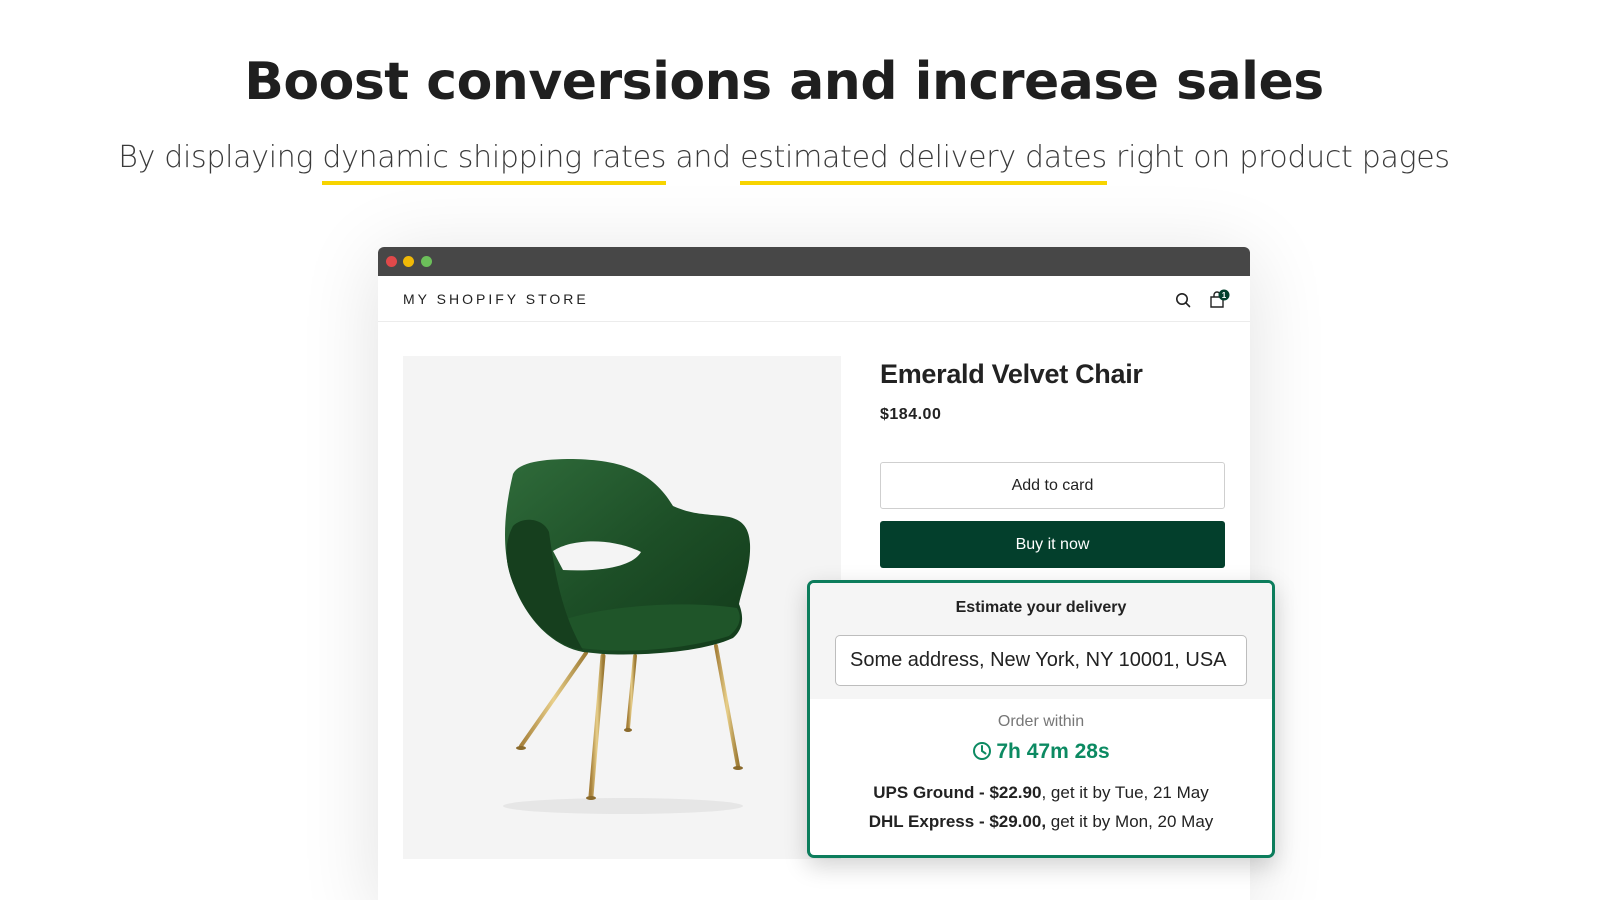  Describe the element at coordinates (220, 157) in the screenshot. I see `subline-prefix: By displaying` at that location.